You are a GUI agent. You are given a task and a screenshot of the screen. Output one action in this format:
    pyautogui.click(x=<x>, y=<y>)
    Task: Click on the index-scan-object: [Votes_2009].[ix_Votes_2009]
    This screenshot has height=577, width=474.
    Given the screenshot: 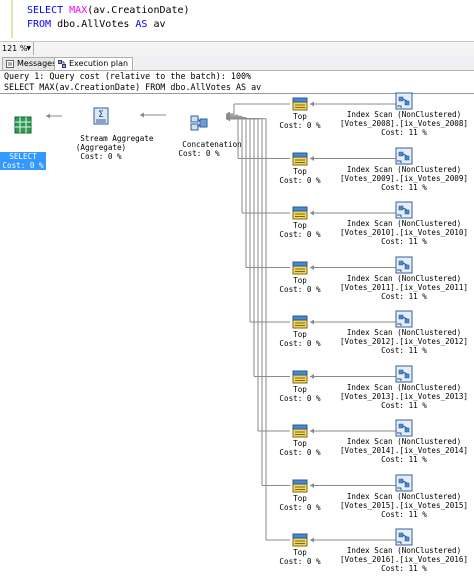 What is the action you would take?
    pyautogui.click(x=403, y=178)
    